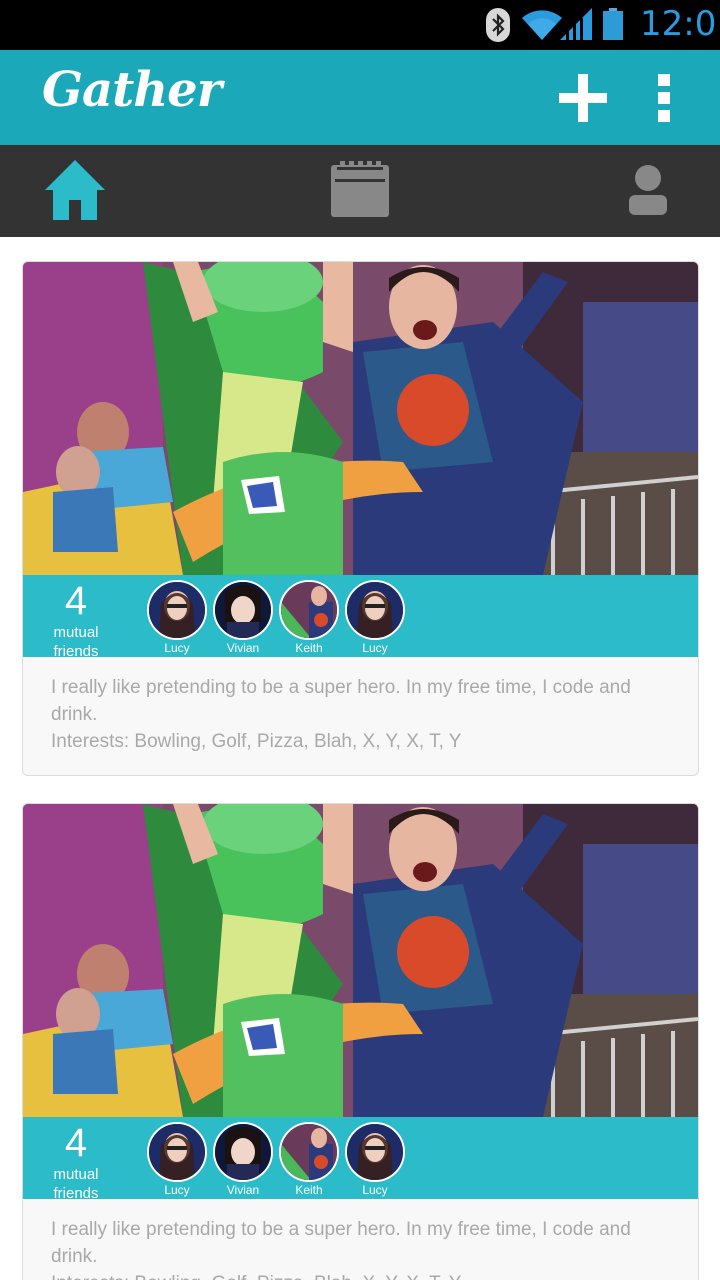  What do you see at coordinates (678, 24) in the screenshot?
I see `clock-text: 12:0` at bounding box center [678, 24].